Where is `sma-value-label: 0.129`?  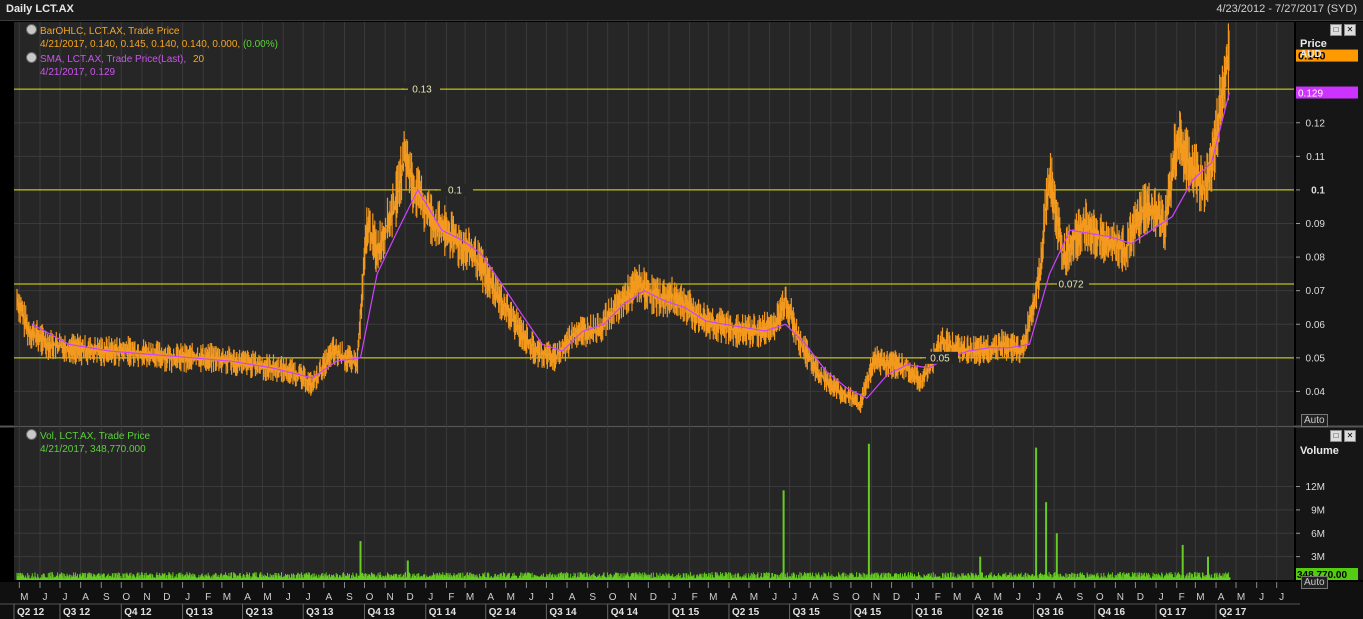
sma-value-label: 0.129 is located at coordinates (1310, 94).